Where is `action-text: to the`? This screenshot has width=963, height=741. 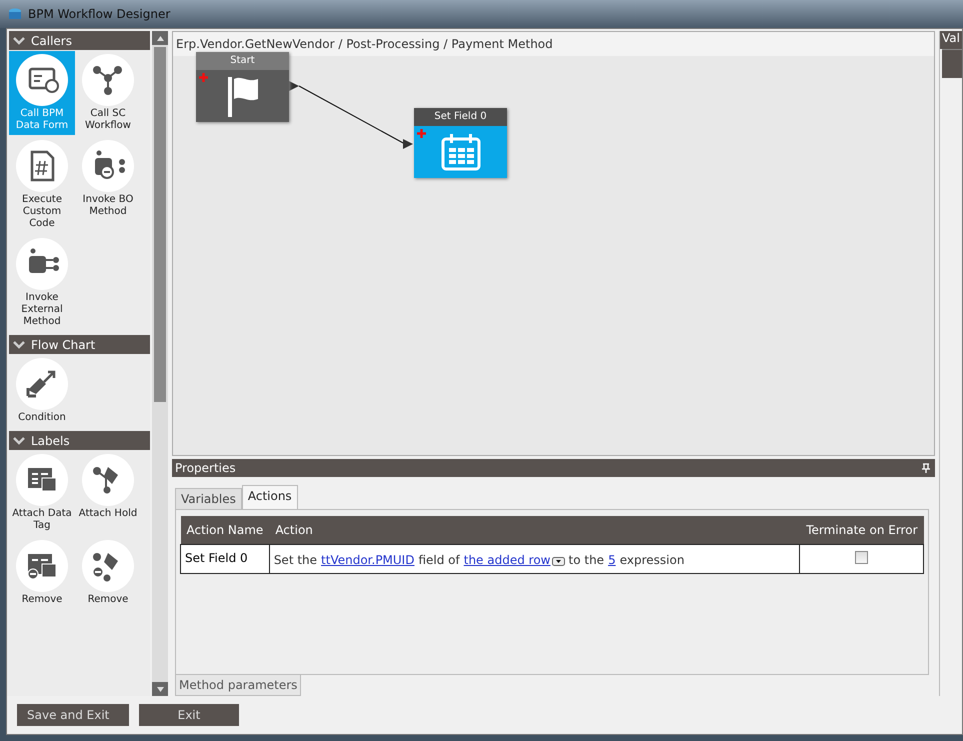 action-text: to the is located at coordinates (586, 560).